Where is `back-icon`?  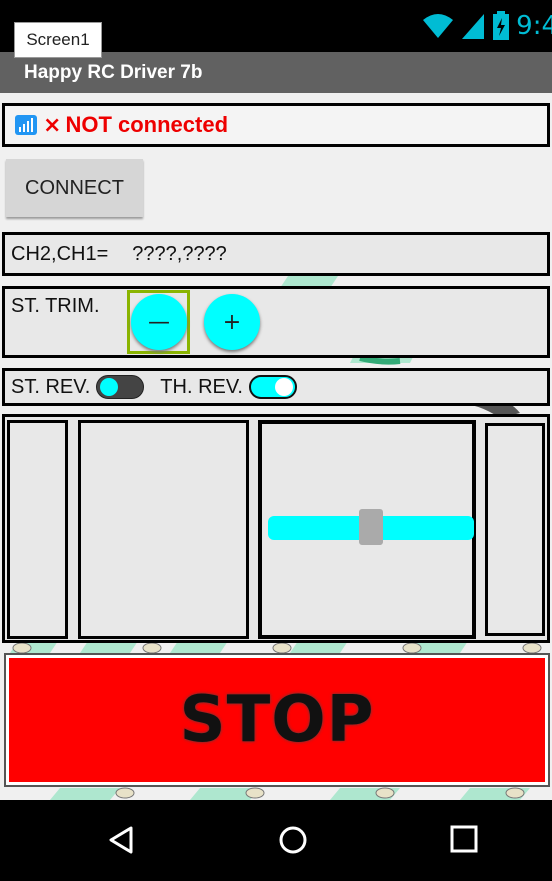 back-icon is located at coordinates (121, 840).